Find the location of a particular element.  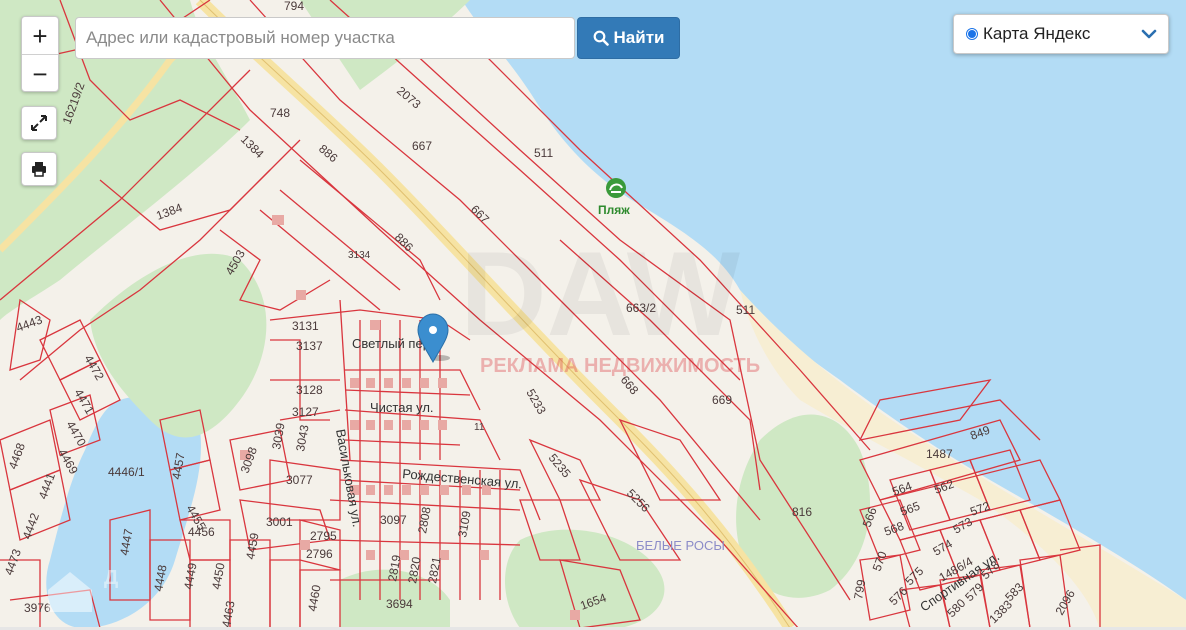

parcel-label: 794 is located at coordinates (294, 6).